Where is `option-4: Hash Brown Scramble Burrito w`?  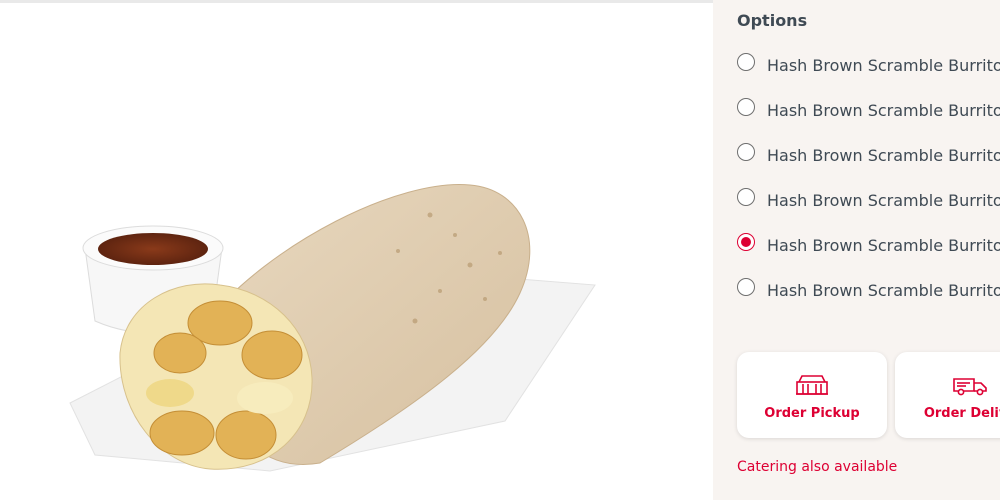
option-4: Hash Brown Scramble Burrito w is located at coordinates (868, 201).